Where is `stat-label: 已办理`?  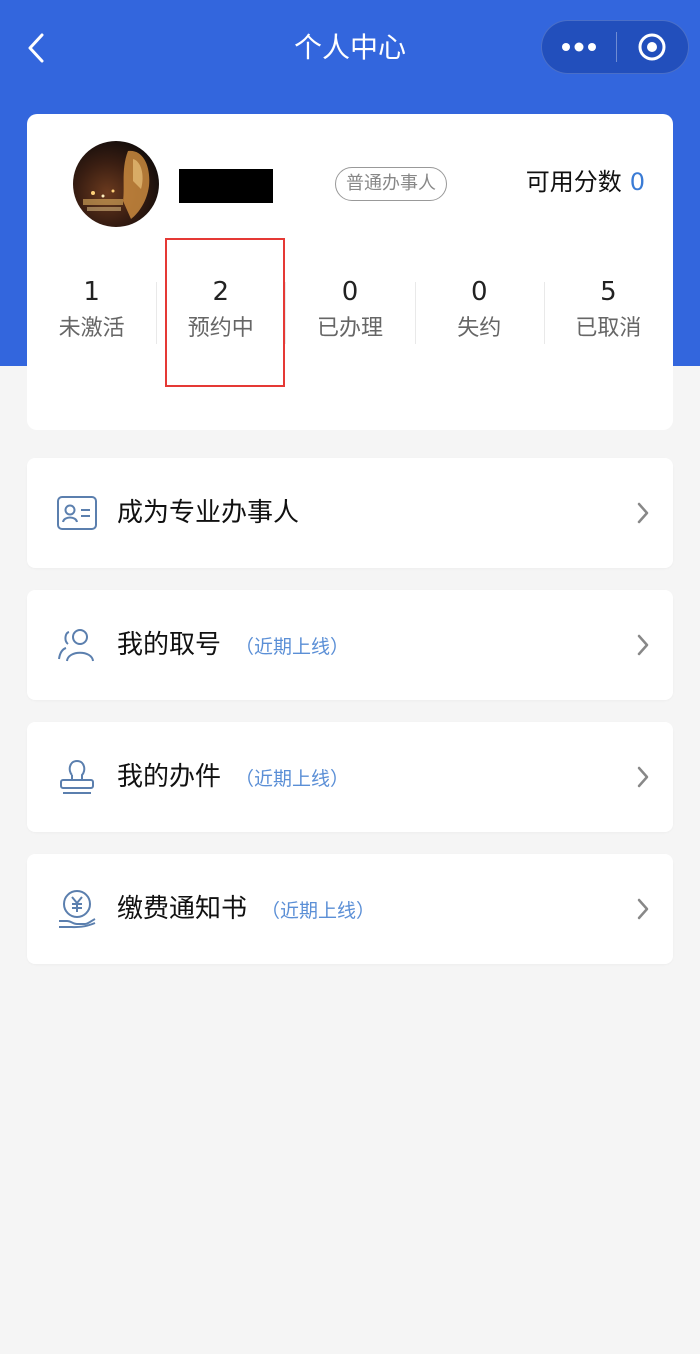 stat-label: 已办理 is located at coordinates (350, 328).